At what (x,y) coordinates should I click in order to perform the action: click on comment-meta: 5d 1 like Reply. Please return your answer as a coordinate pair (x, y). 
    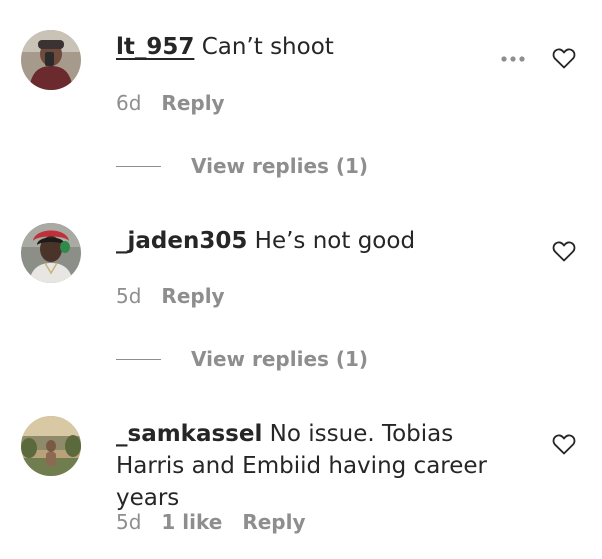
    Looking at the image, I should click on (211, 522).